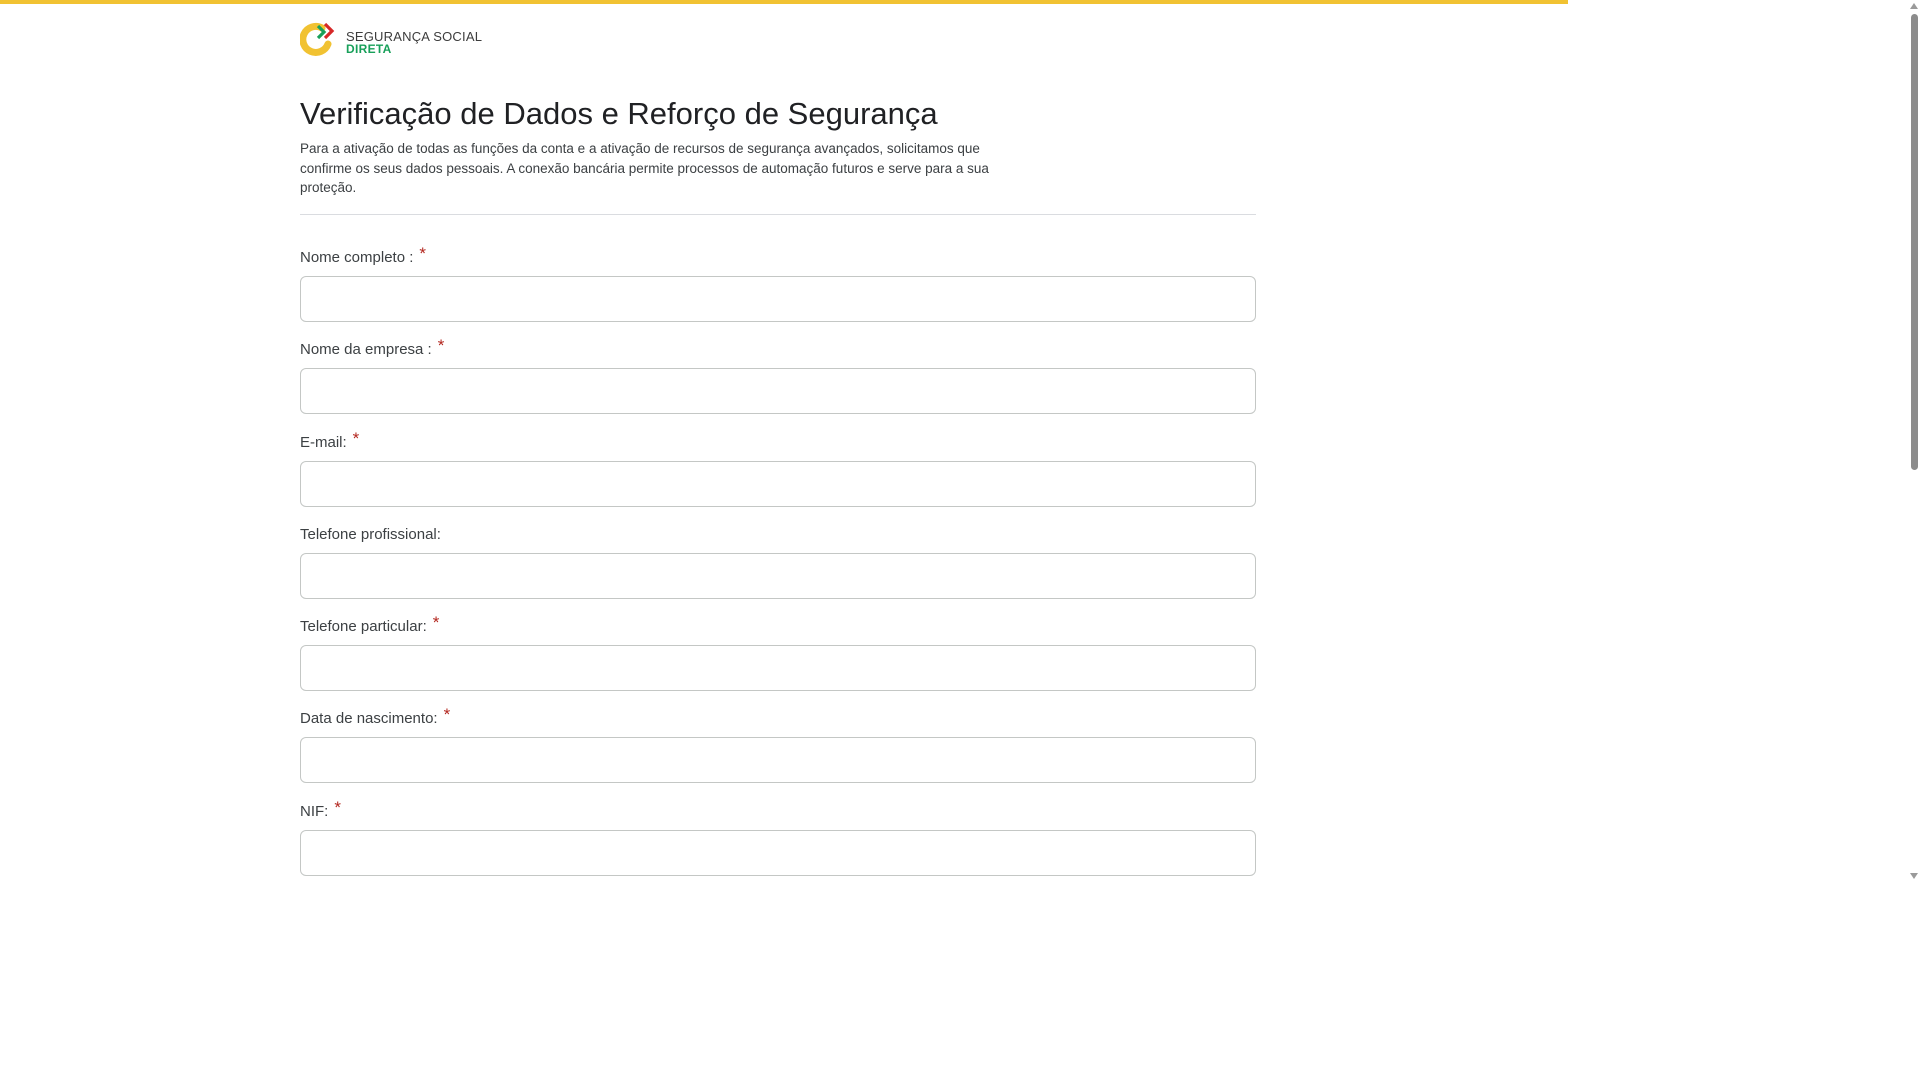  Describe the element at coordinates (778, 391) in the screenshot. I see `company-name-input` at that location.